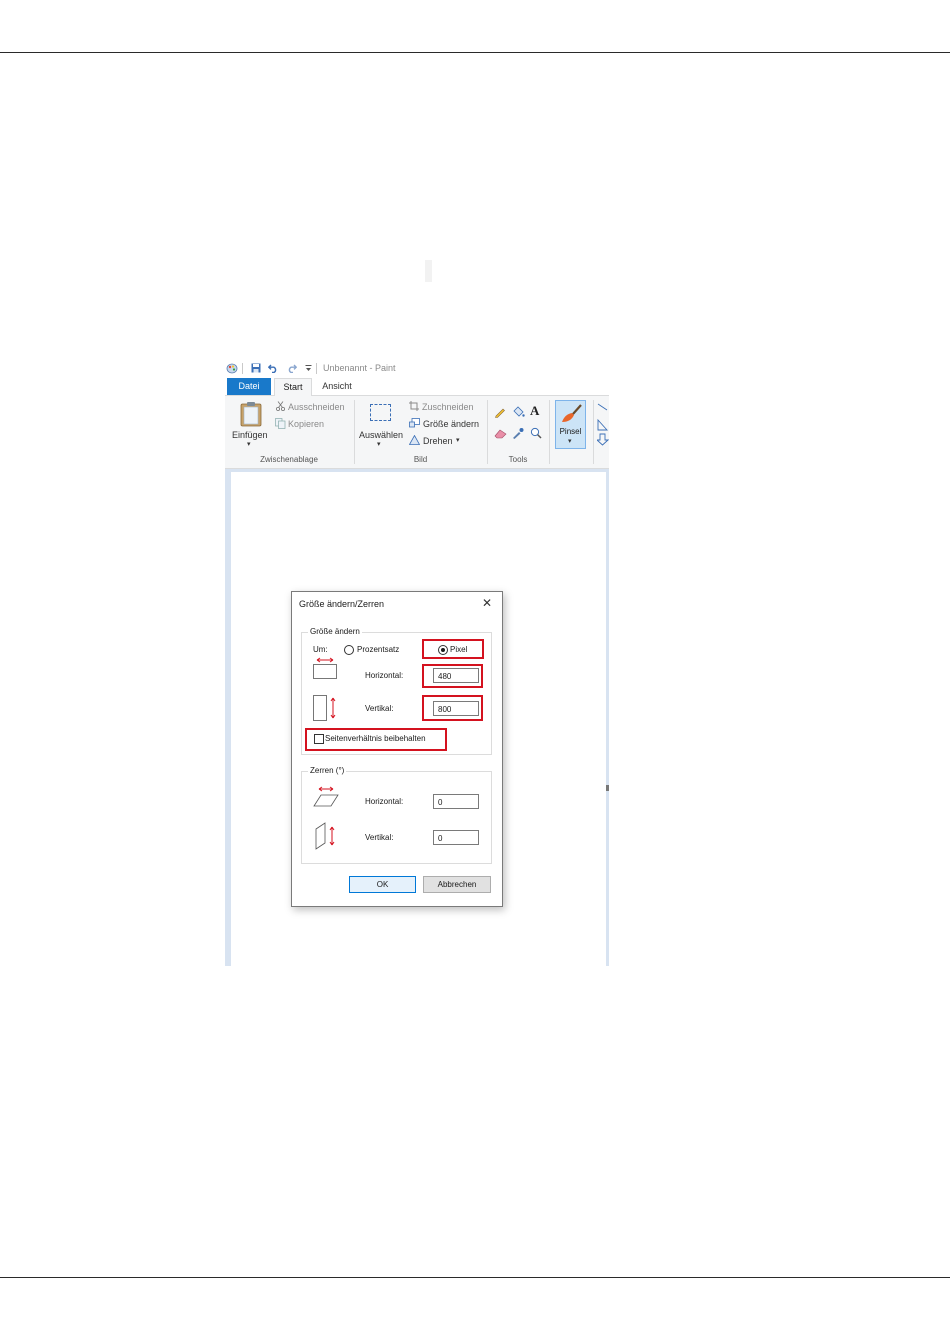  Describe the element at coordinates (536, 433) in the screenshot. I see `magnifier-icon` at that location.